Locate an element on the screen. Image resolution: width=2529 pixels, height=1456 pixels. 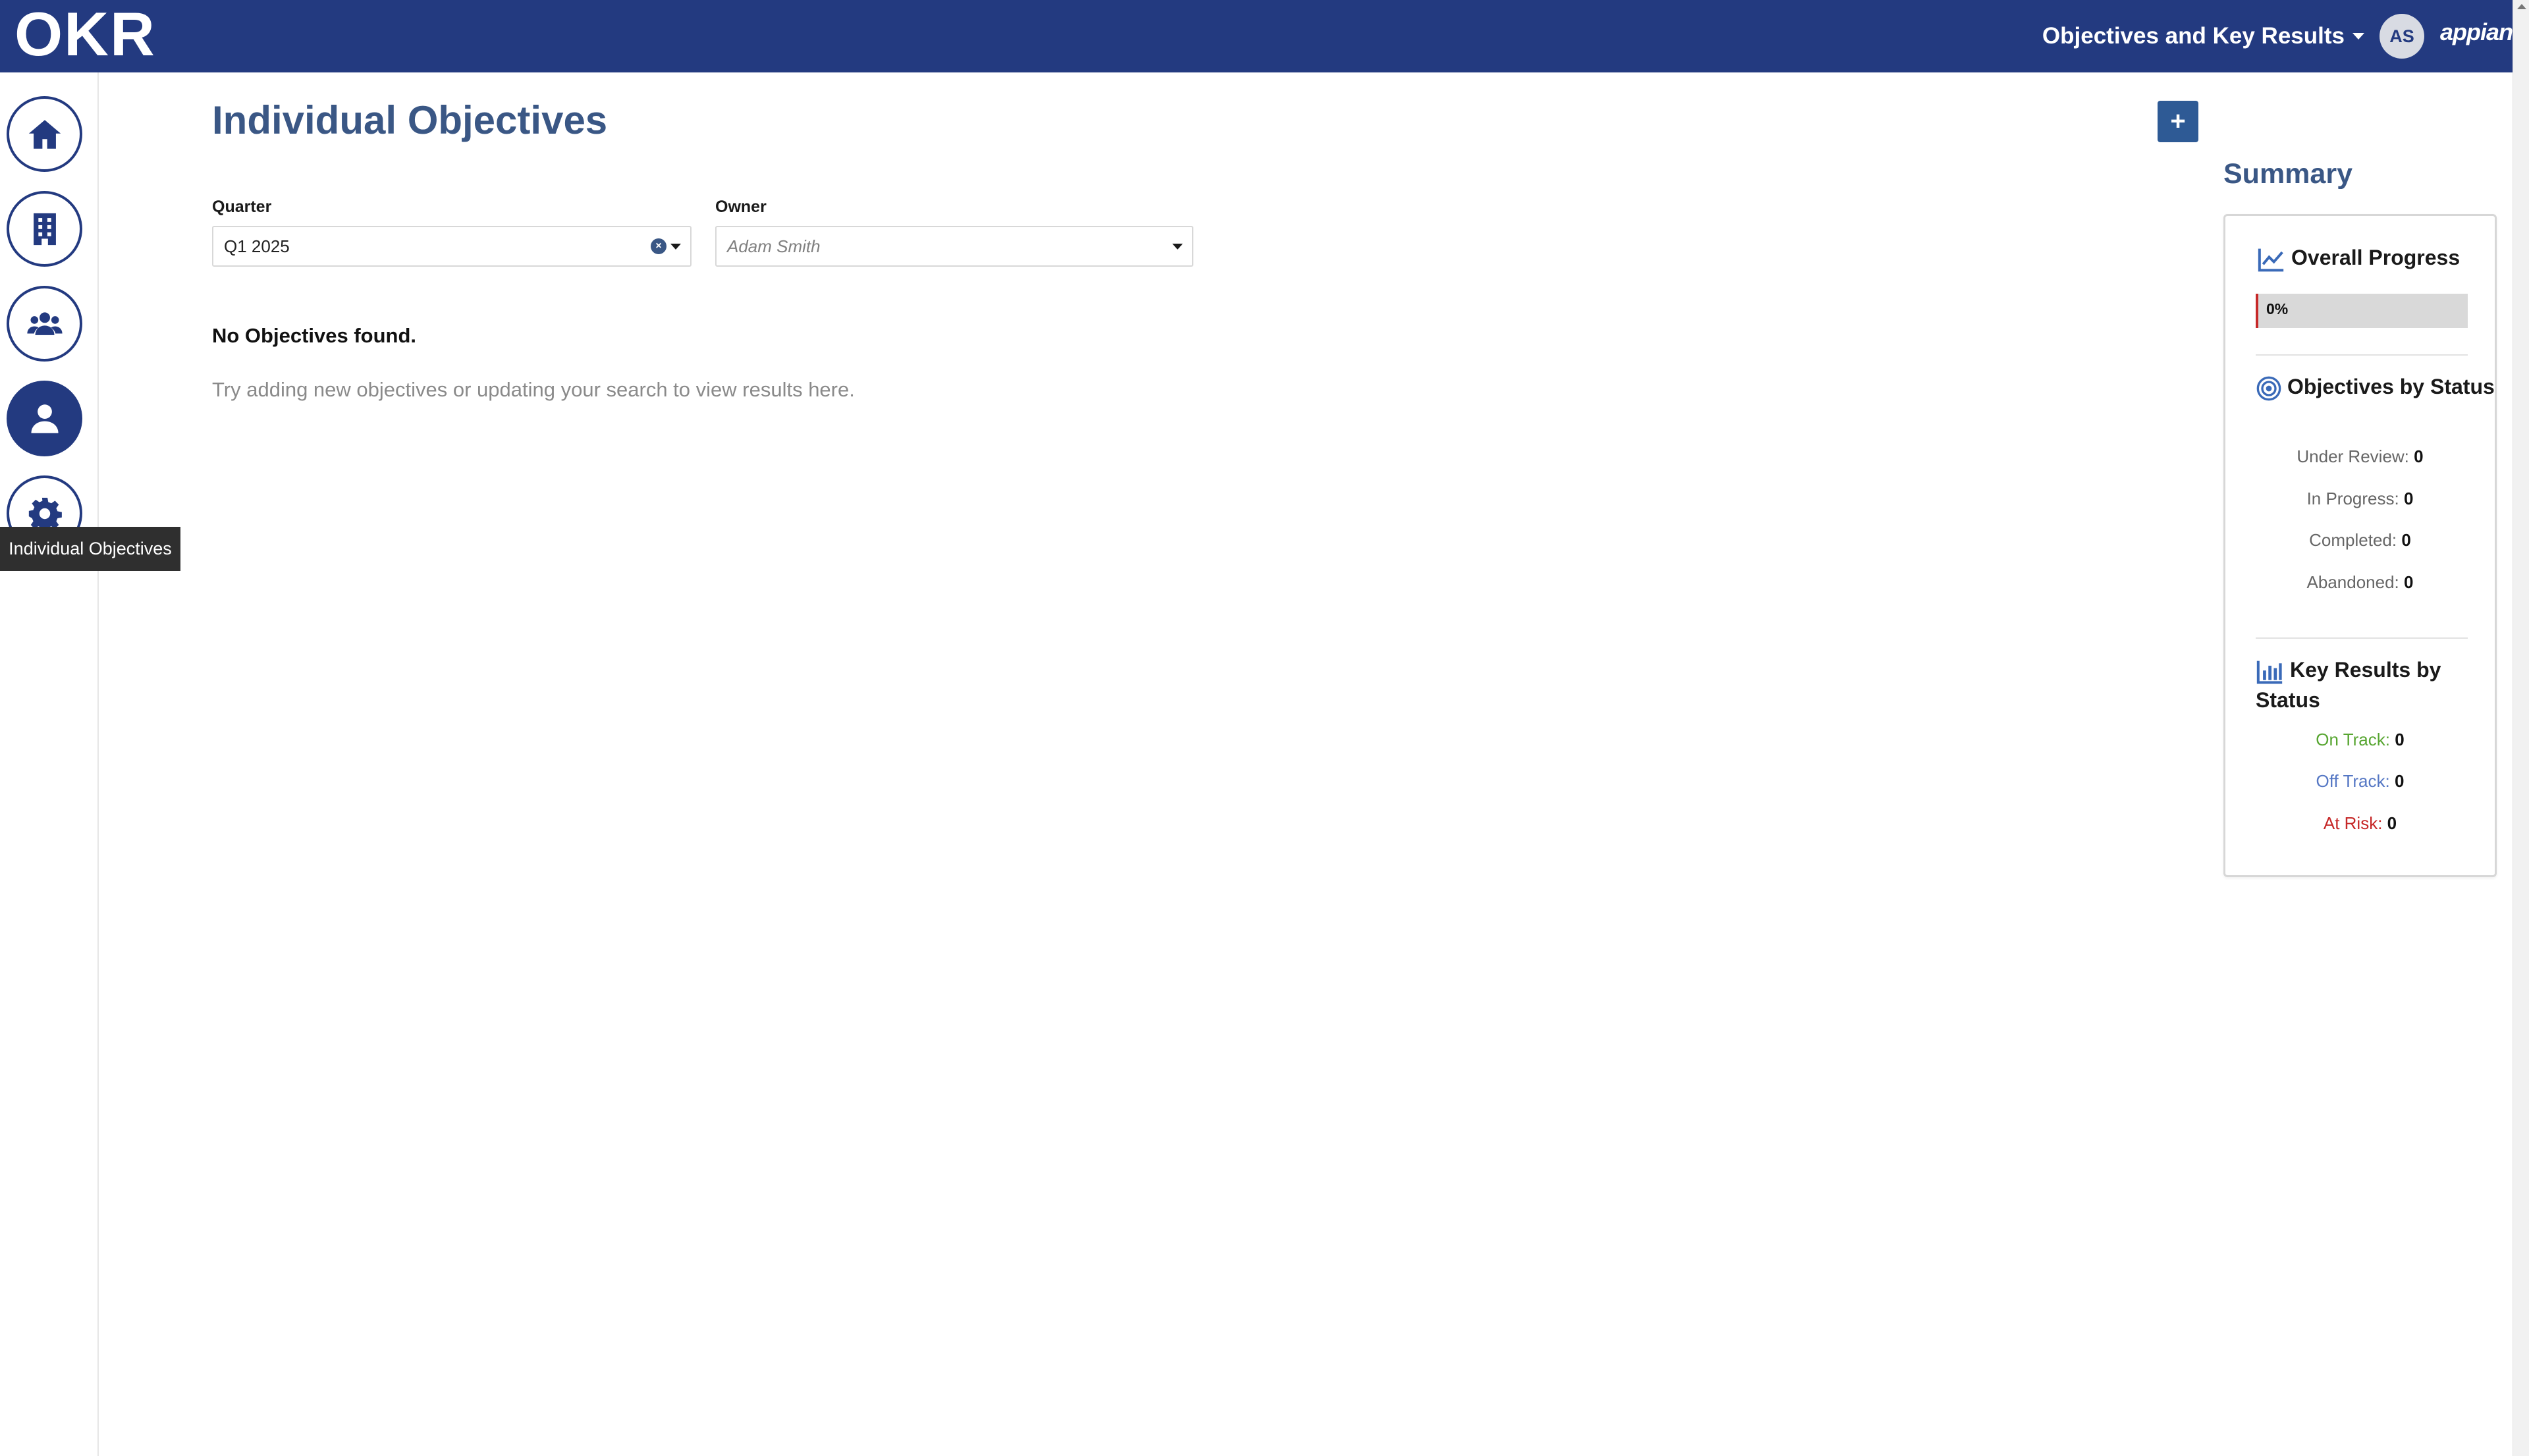
building-icon is located at coordinates (44, 229).